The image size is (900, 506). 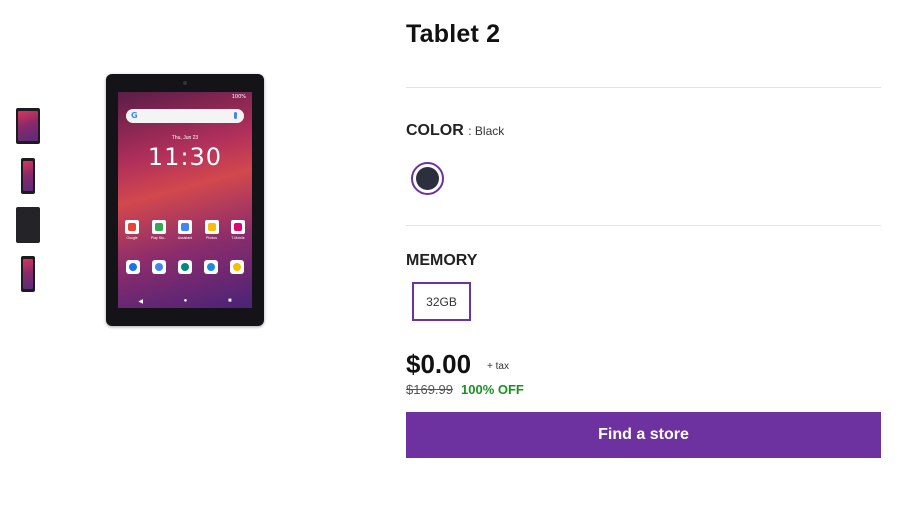 What do you see at coordinates (435, 130) in the screenshot?
I see `color-label: COLOR` at bounding box center [435, 130].